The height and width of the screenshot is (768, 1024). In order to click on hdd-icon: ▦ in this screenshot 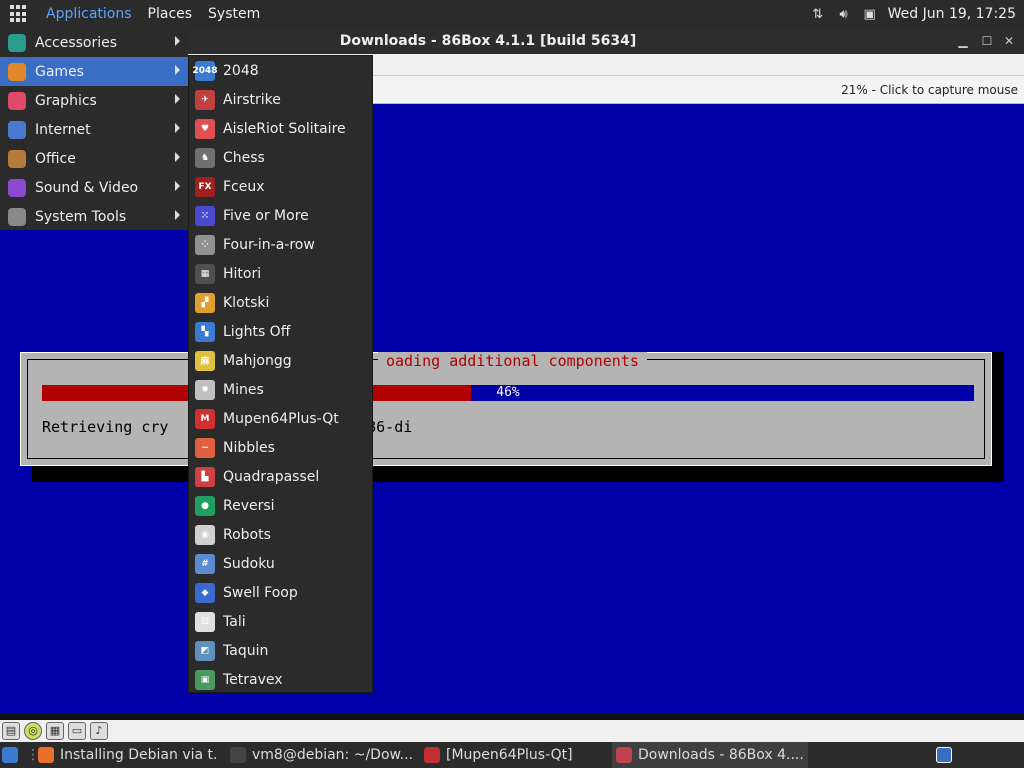, I will do `click(55, 731)`.